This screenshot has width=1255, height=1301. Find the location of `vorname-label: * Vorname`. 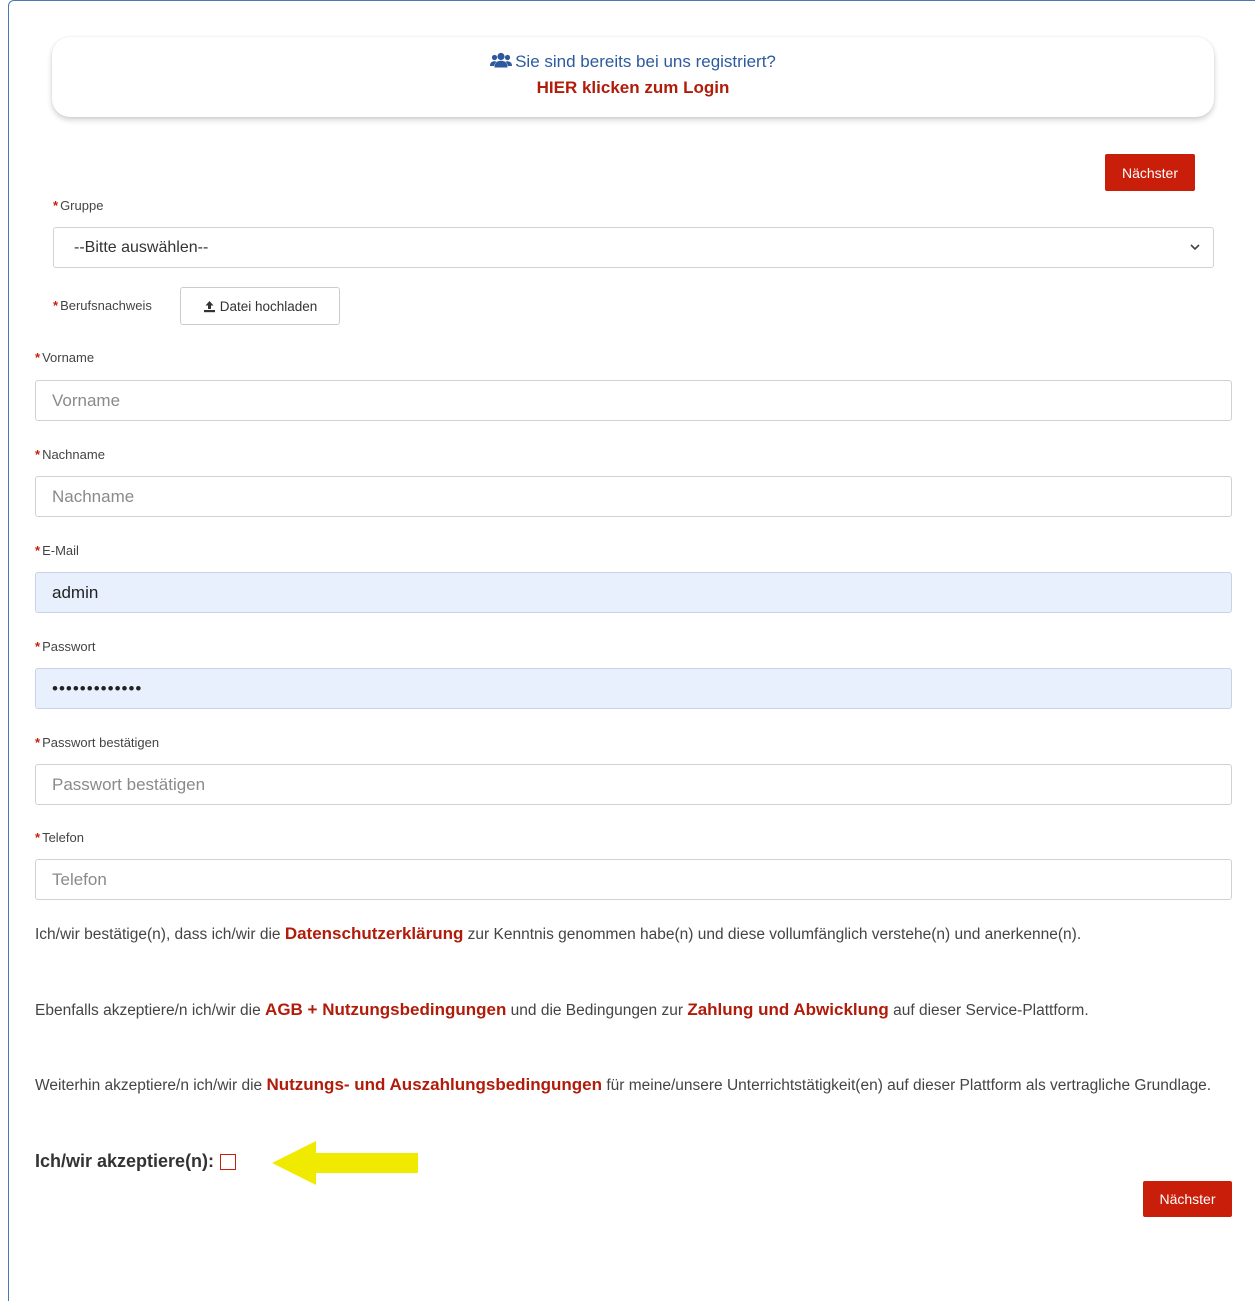

vorname-label: * Vorname is located at coordinates (64, 357).